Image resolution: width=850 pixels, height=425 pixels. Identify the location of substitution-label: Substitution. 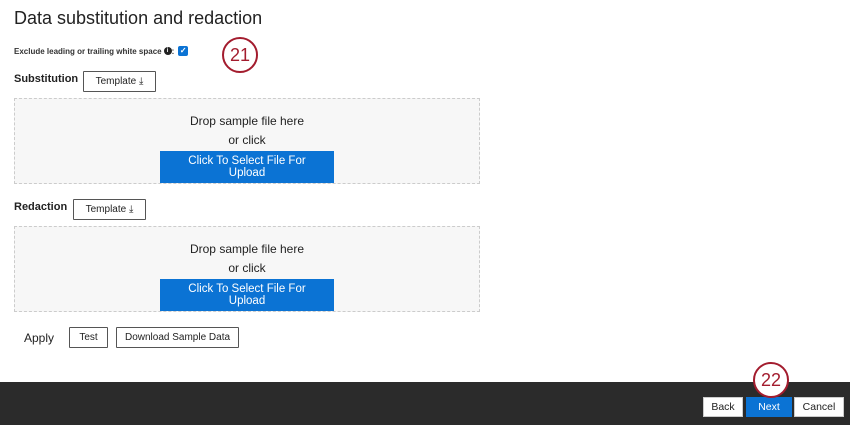
(46, 79).